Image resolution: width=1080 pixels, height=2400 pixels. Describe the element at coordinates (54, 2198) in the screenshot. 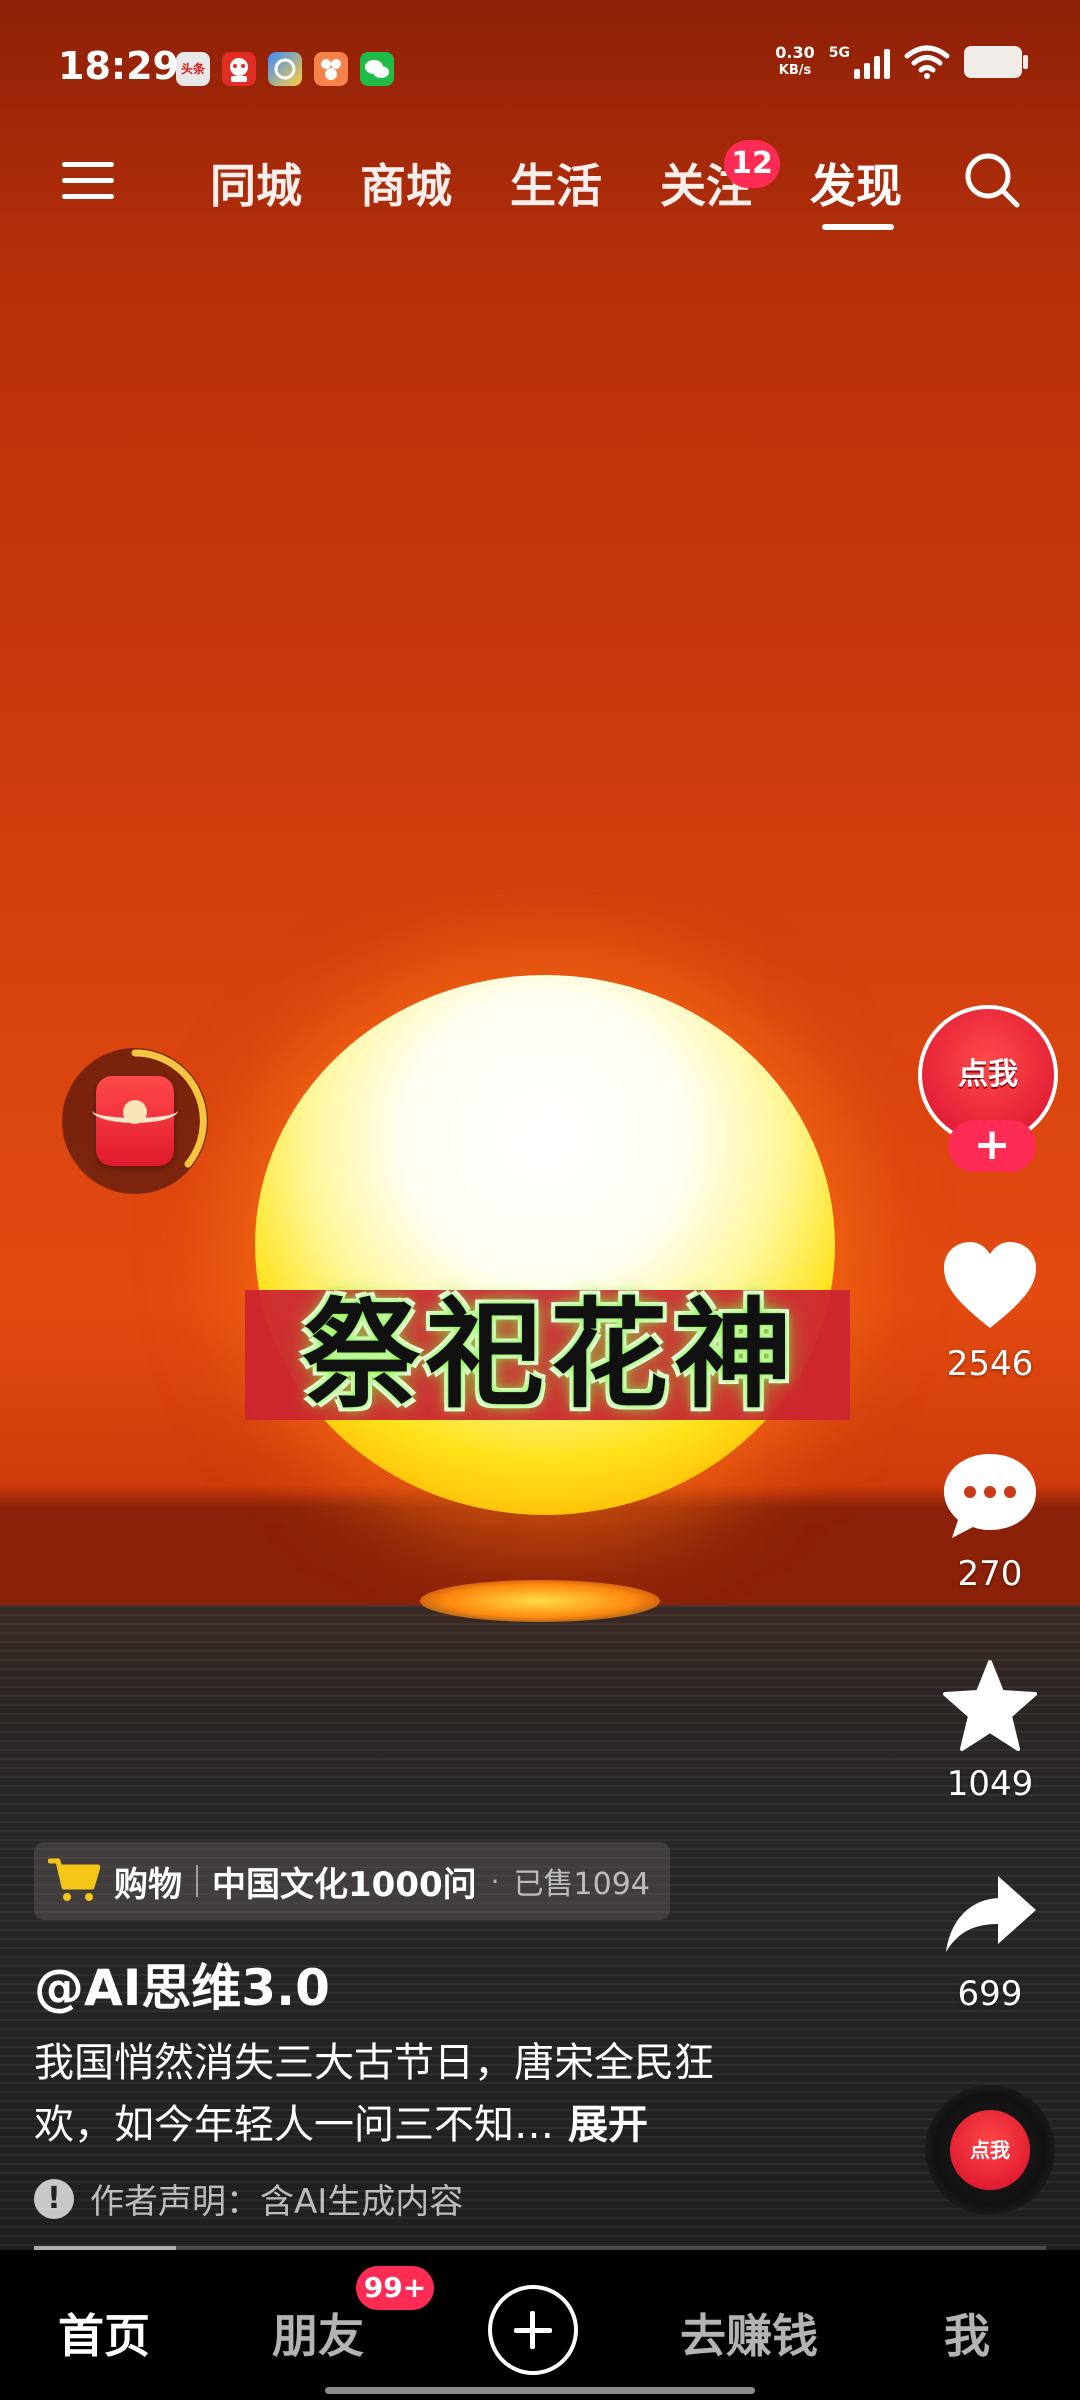

I see `warning-icon: !` at that location.